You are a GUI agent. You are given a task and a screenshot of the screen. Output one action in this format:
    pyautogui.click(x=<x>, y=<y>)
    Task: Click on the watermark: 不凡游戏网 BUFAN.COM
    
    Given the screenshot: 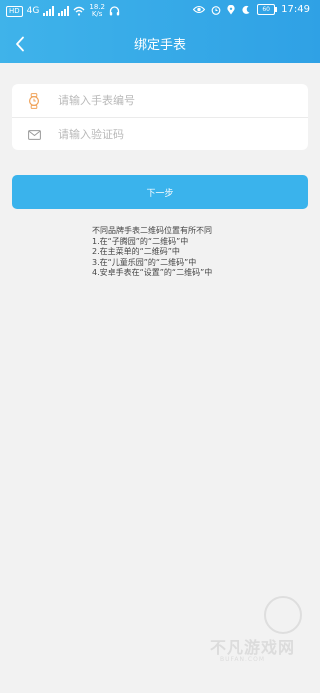 What is the action you would take?
    pyautogui.click(x=263, y=632)
    